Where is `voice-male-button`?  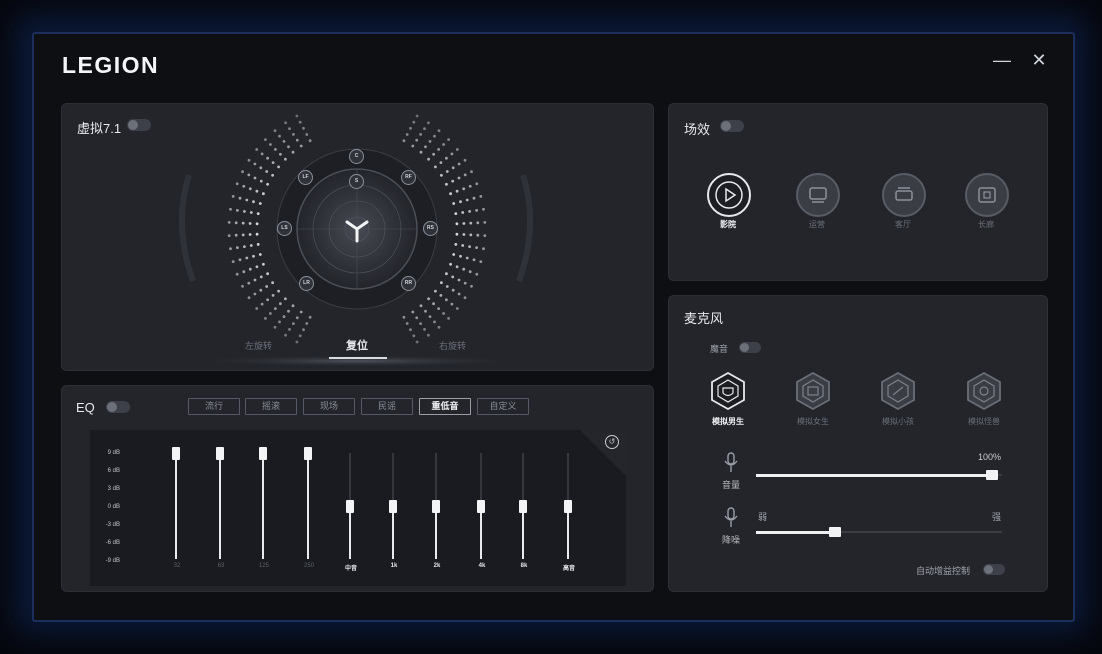 voice-male-button is located at coordinates (728, 391).